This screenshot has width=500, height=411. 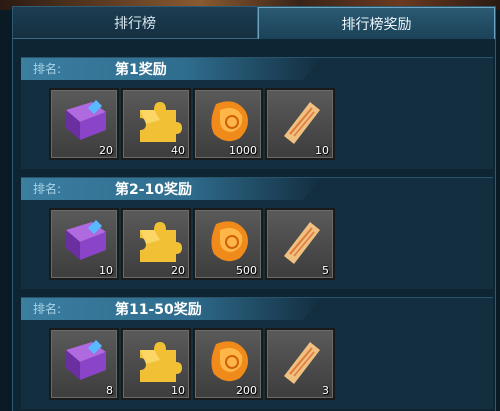 I want to click on item-count: 500, so click(x=246, y=270).